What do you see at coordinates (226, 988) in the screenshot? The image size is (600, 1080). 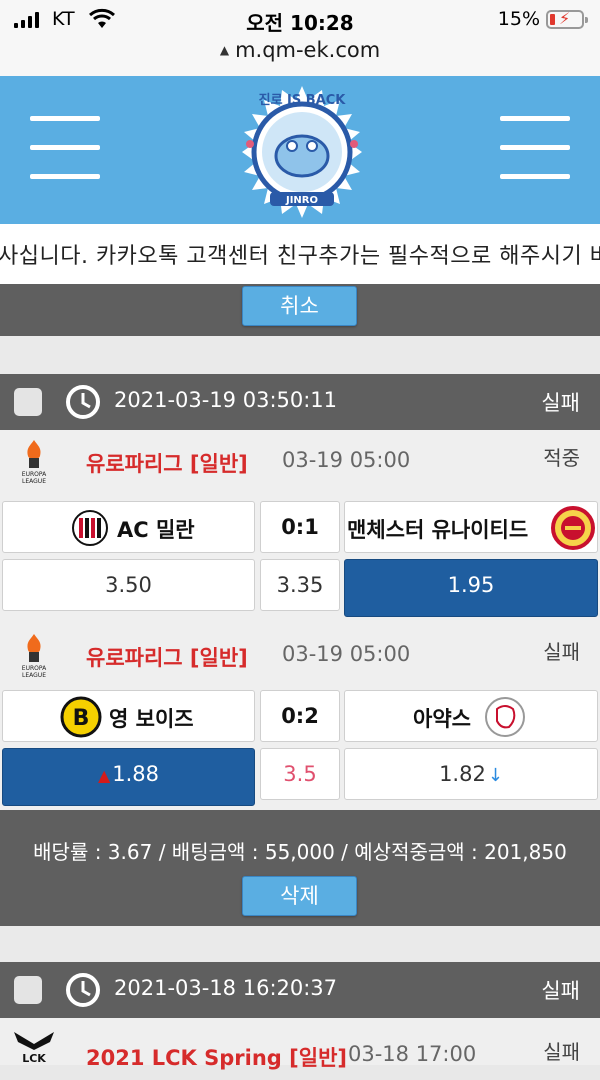 I see `bet-datetime: 2021-03-18 16:20:37` at bounding box center [226, 988].